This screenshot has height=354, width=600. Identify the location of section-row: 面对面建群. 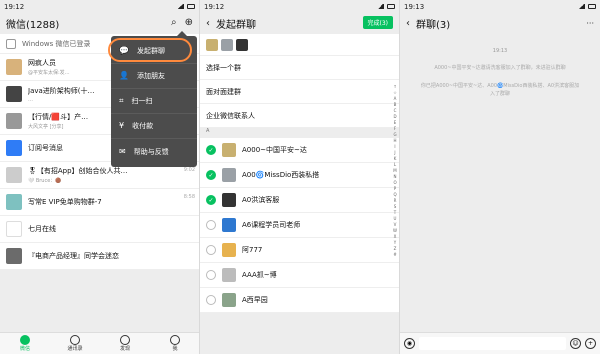
(299, 92).